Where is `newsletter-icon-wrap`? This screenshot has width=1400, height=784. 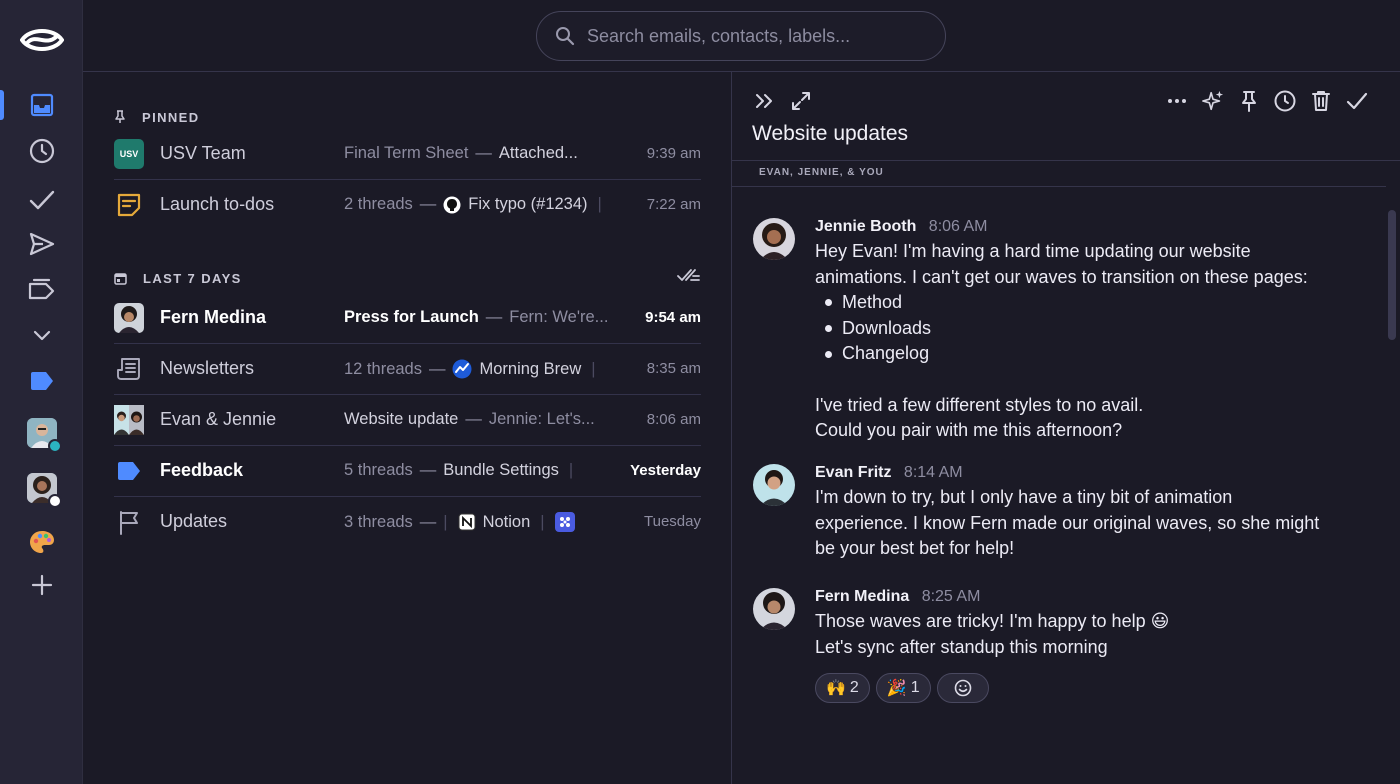
newsletter-icon-wrap is located at coordinates (129, 369).